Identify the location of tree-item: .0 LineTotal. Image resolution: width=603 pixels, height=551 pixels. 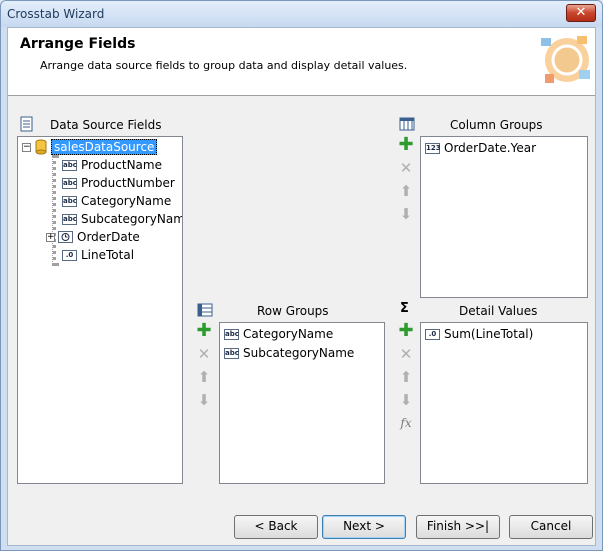
(98, 255).